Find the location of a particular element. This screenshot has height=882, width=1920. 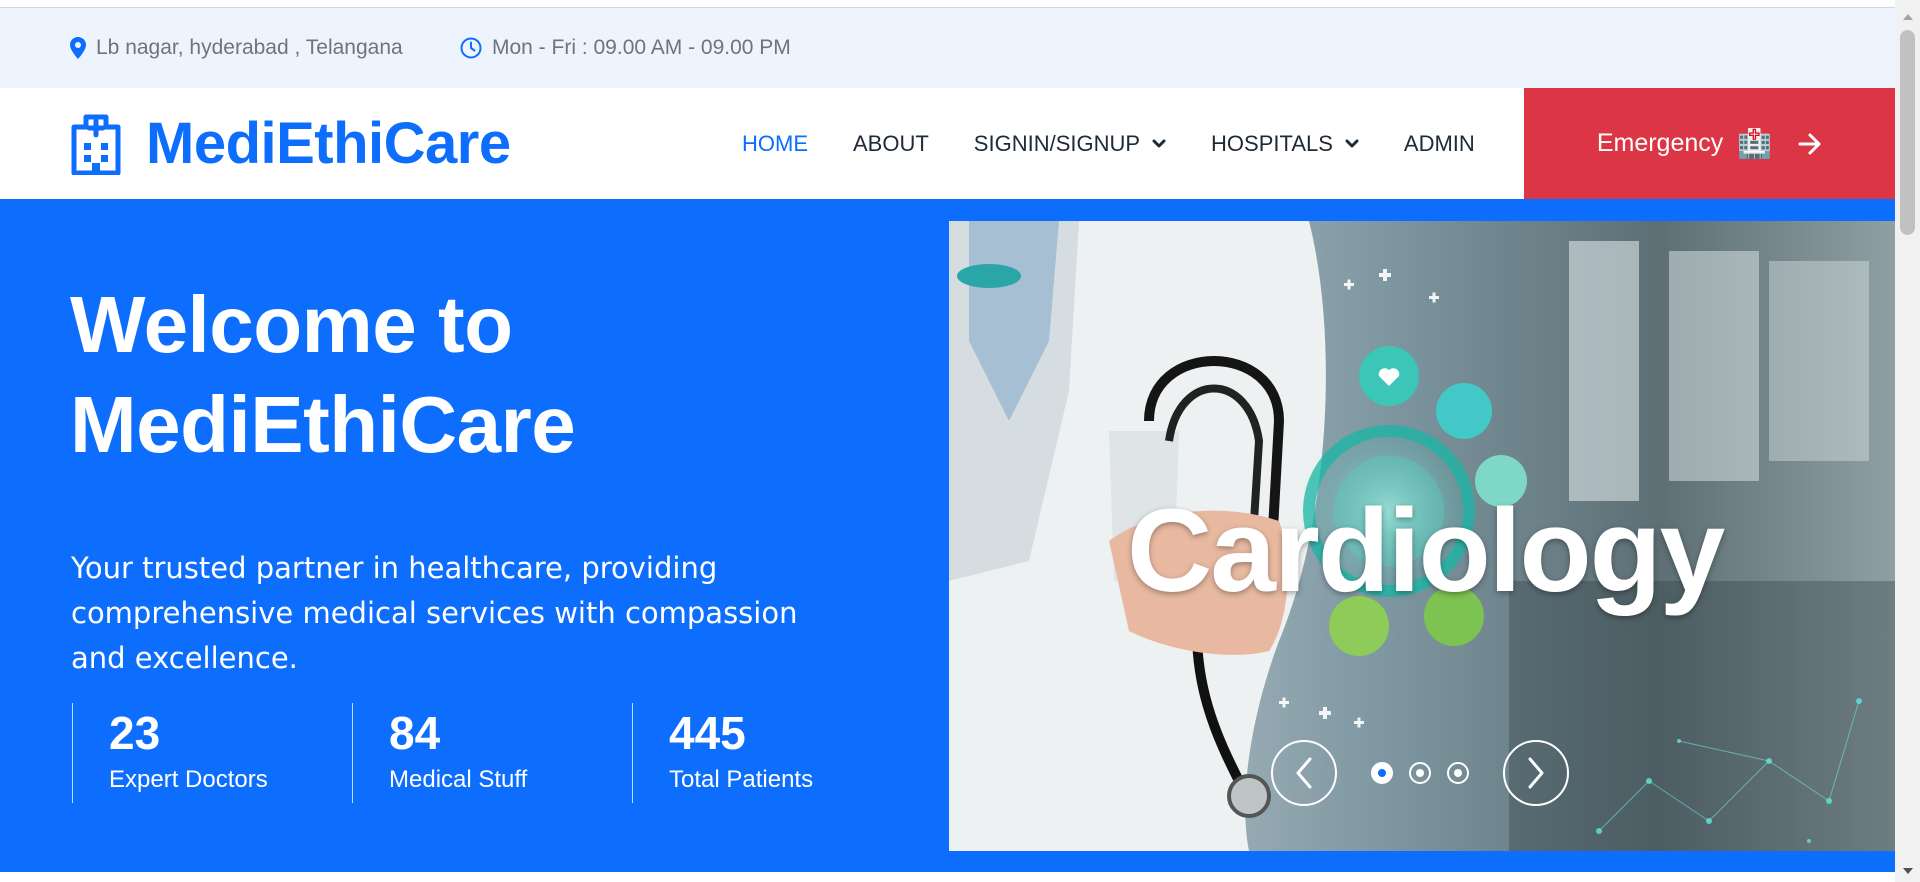

hours-info: Mon - Fri : 09.00 AM - 09.00 PM is located at coordinates (625, 48).